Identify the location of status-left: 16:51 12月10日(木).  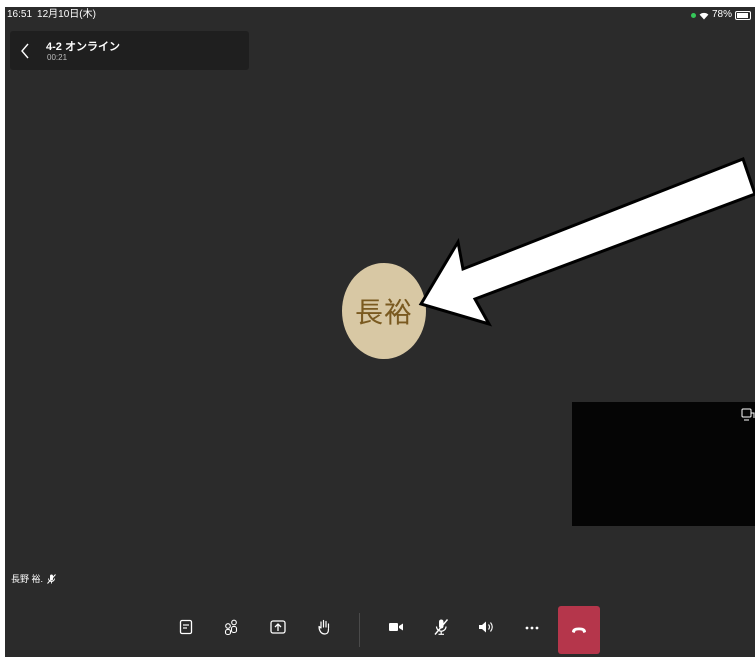
(54, 15).